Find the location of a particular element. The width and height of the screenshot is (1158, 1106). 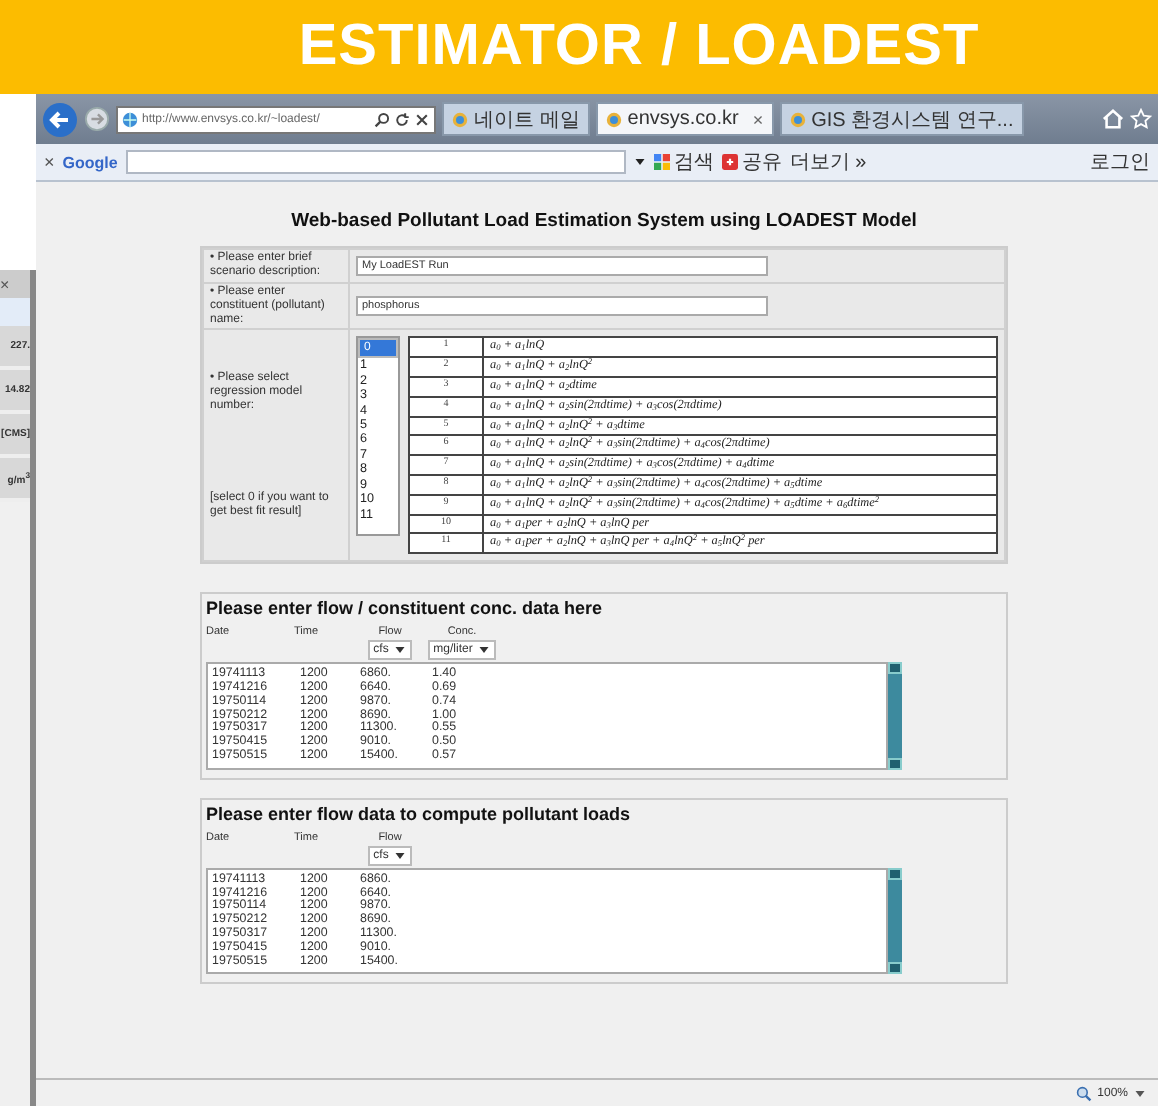

zoom-icon is located at coordinates (1083, 1093).